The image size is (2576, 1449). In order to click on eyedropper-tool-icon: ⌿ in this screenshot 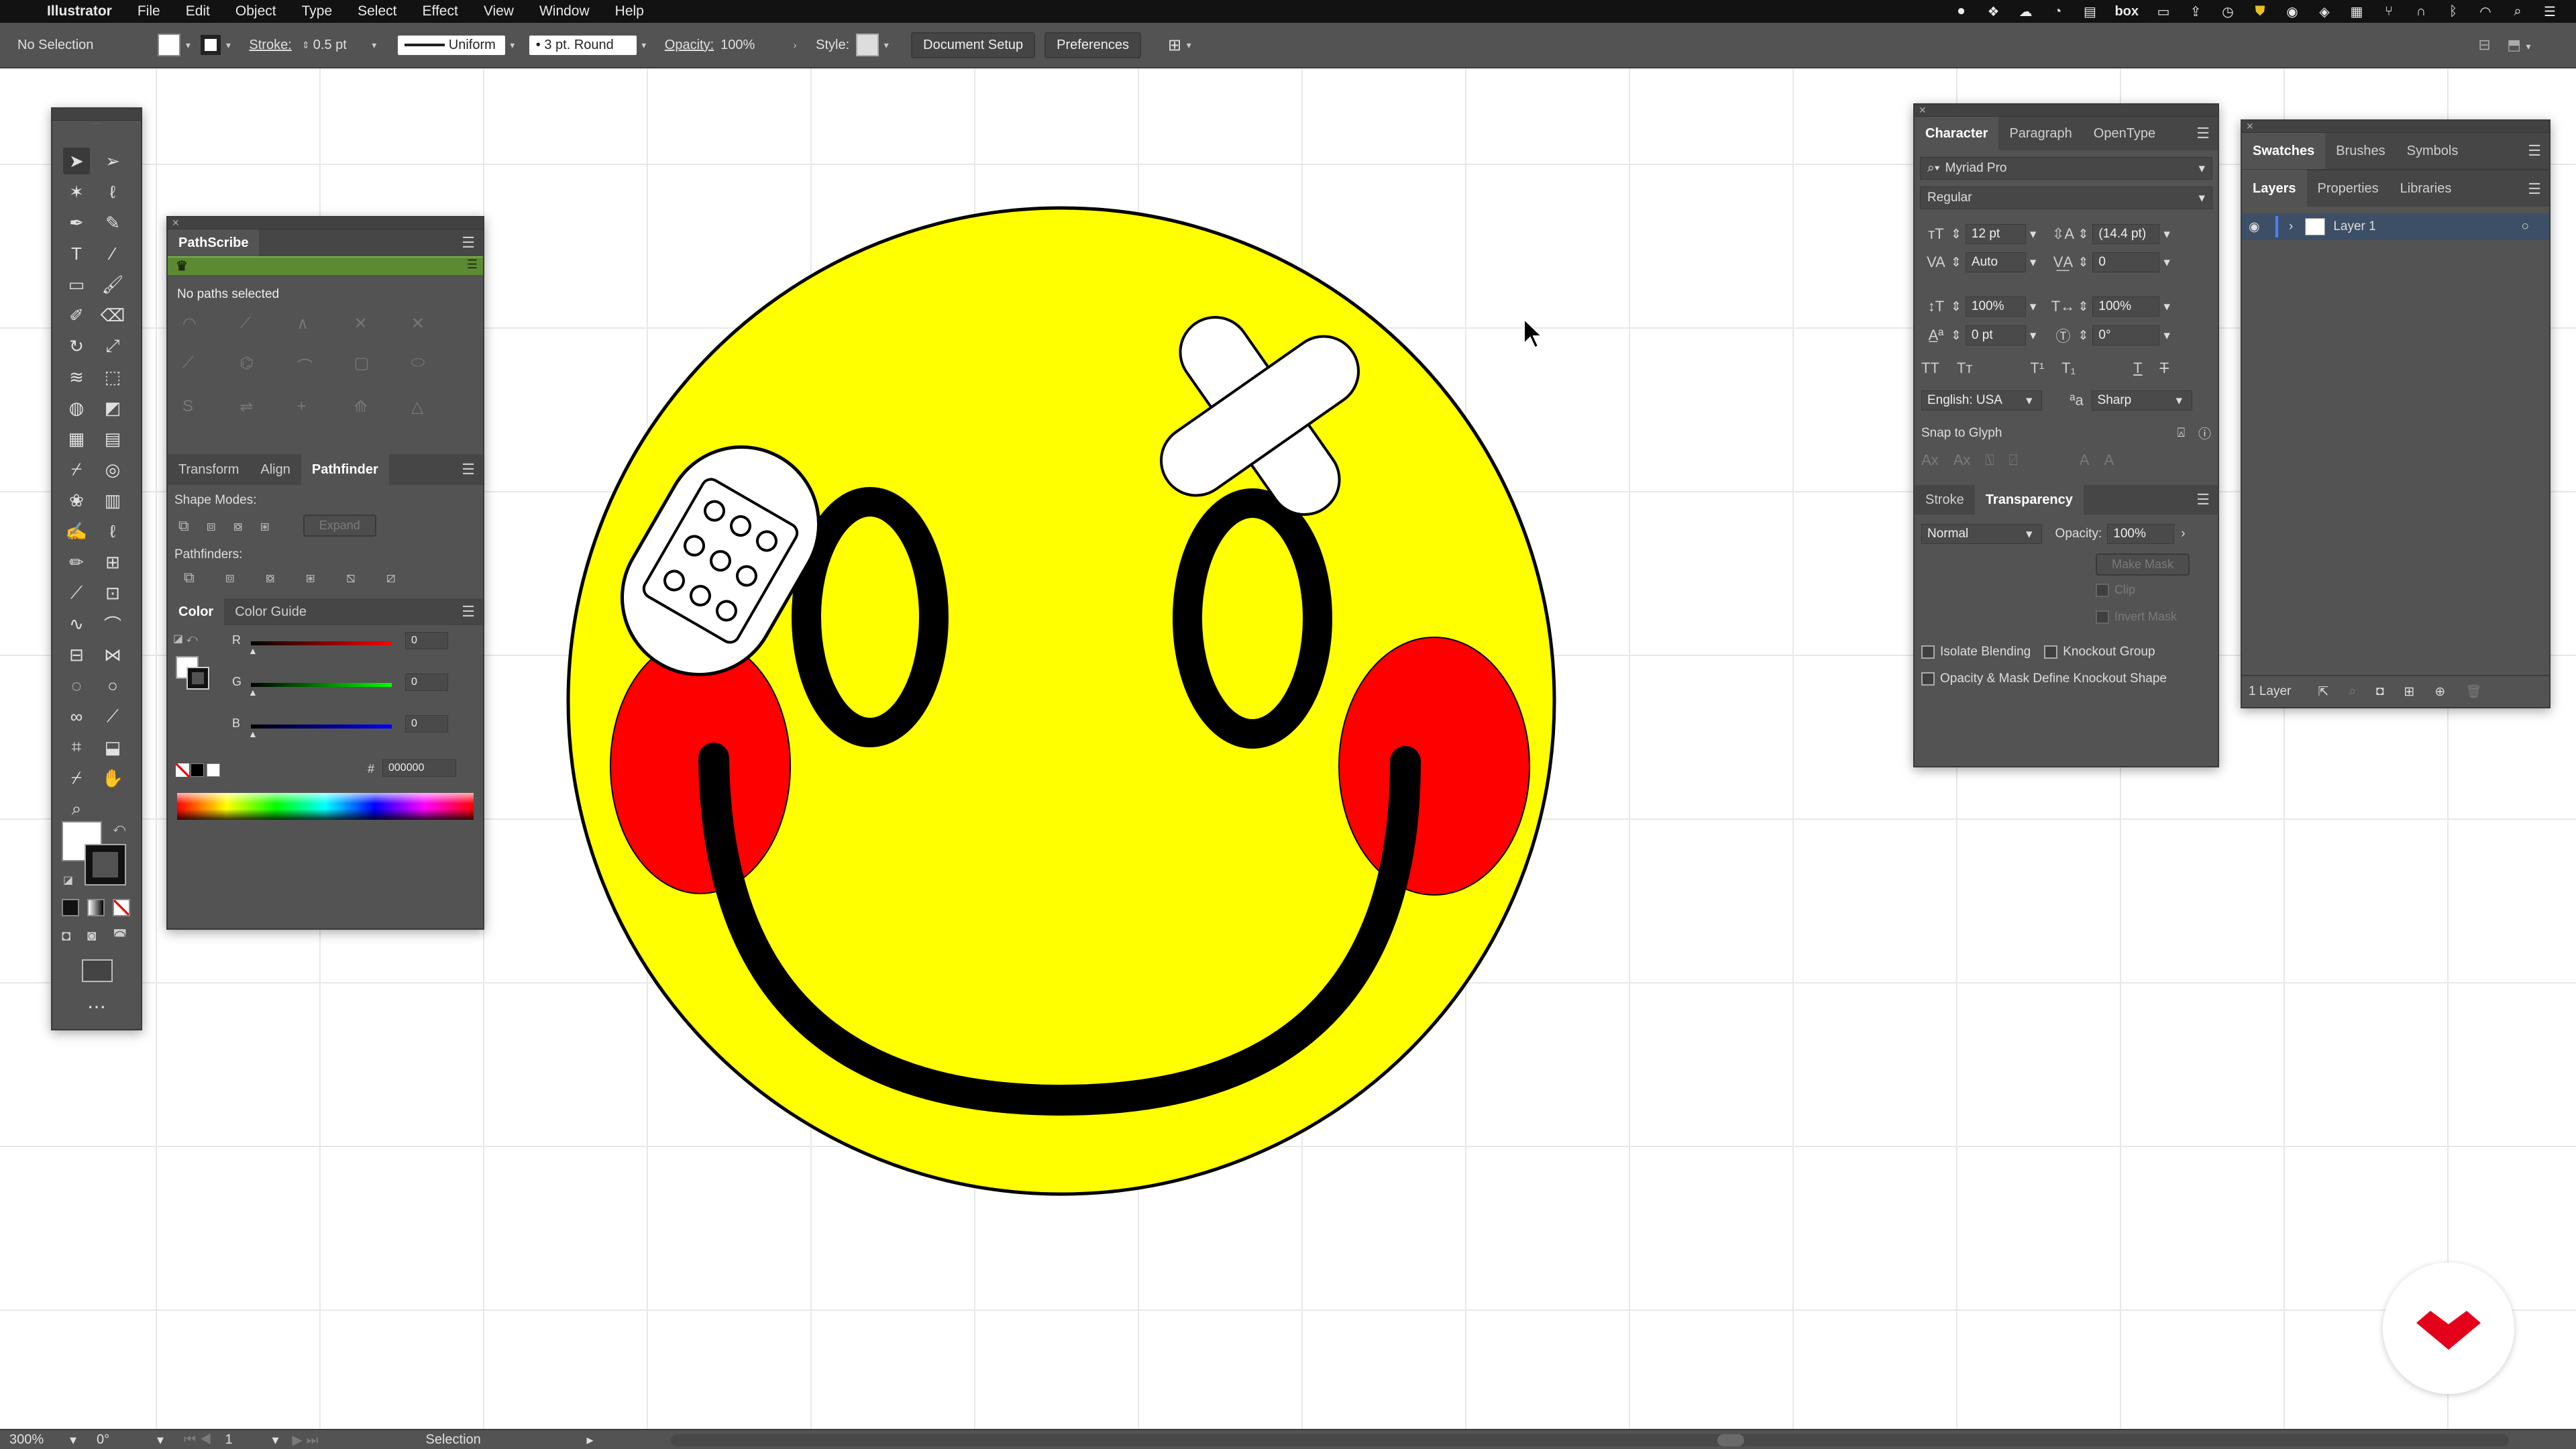, I will do `click(76, 469)`.